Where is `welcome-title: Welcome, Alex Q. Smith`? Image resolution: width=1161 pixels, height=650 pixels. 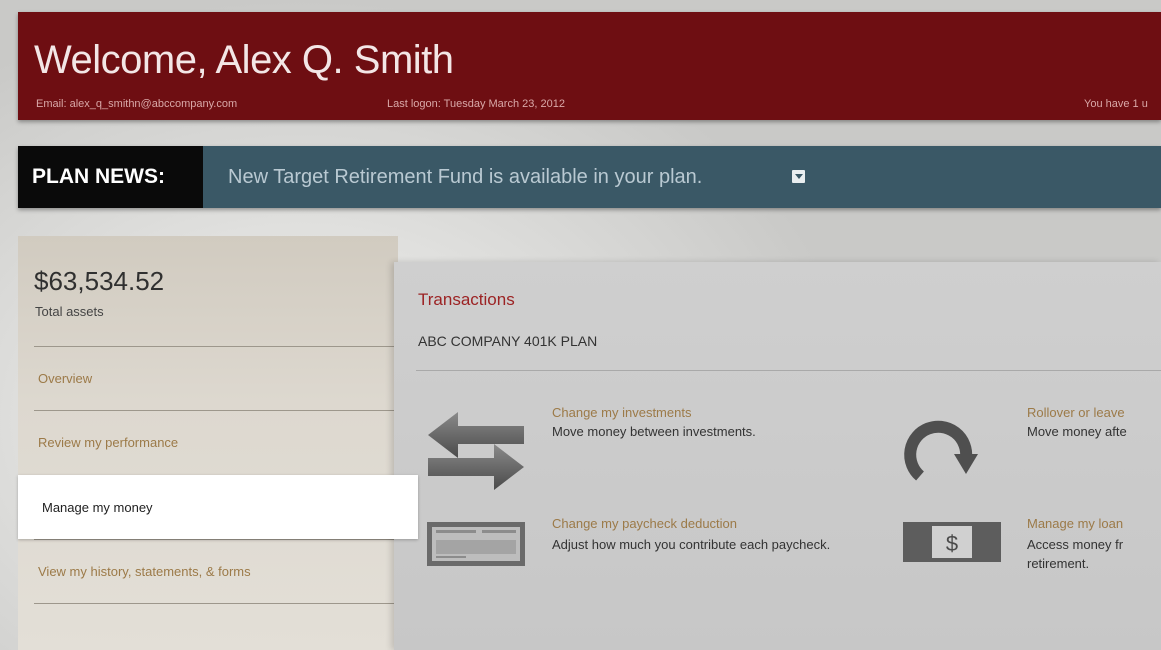
welcome-title: Welcome, Alex Q. Smith is located at coordinates (244, 60).